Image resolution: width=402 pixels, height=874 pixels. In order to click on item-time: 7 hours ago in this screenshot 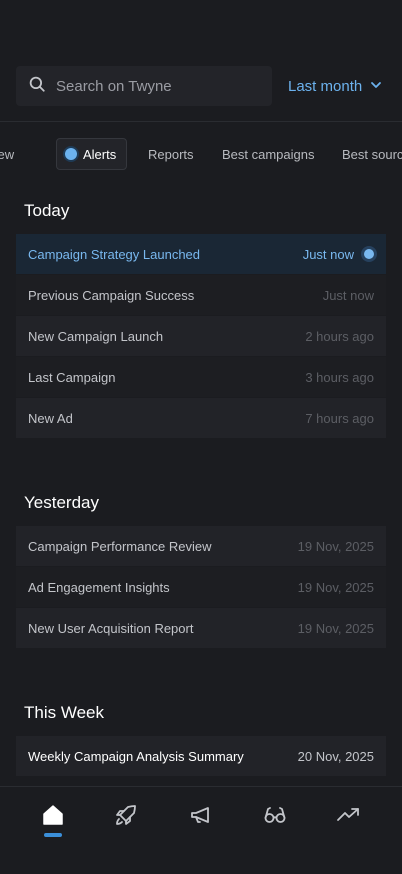, I will do `click(339, 418)`.